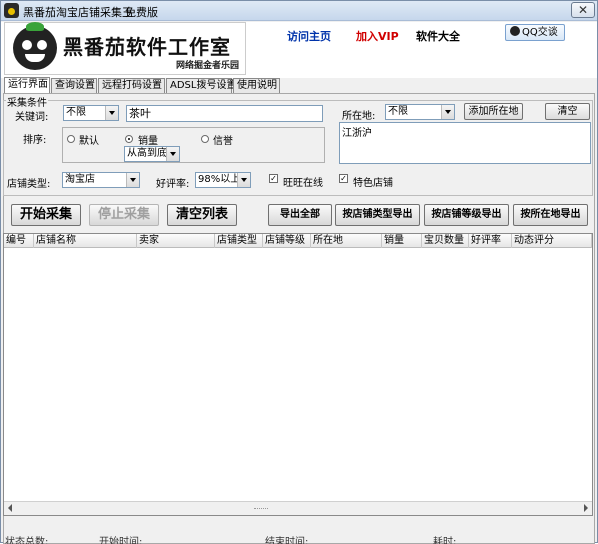 The image size is (598, 544). What do you see at coordinates (147, 153) in the screenshot?
I see `sort-order-value: 从高到底` at bounding box center [147, 153].